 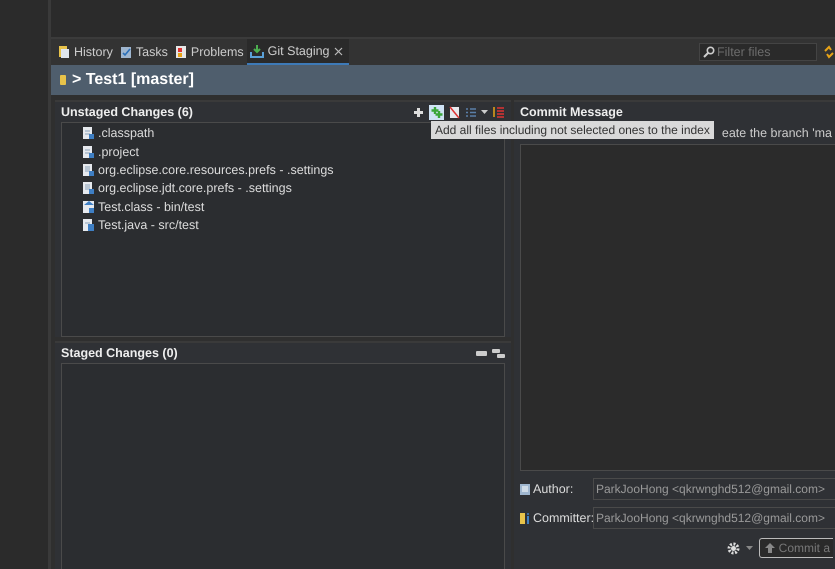 I want to click on clipboard-icon, so click(x=125, y=52).